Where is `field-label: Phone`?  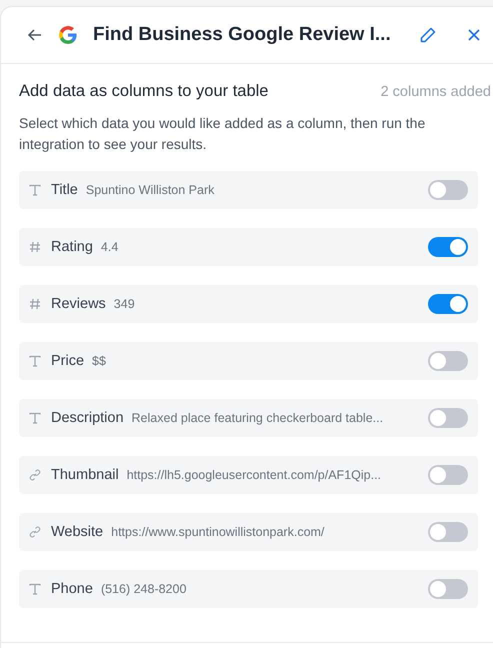 field-label: Phone is located at coordinates (72, 589).